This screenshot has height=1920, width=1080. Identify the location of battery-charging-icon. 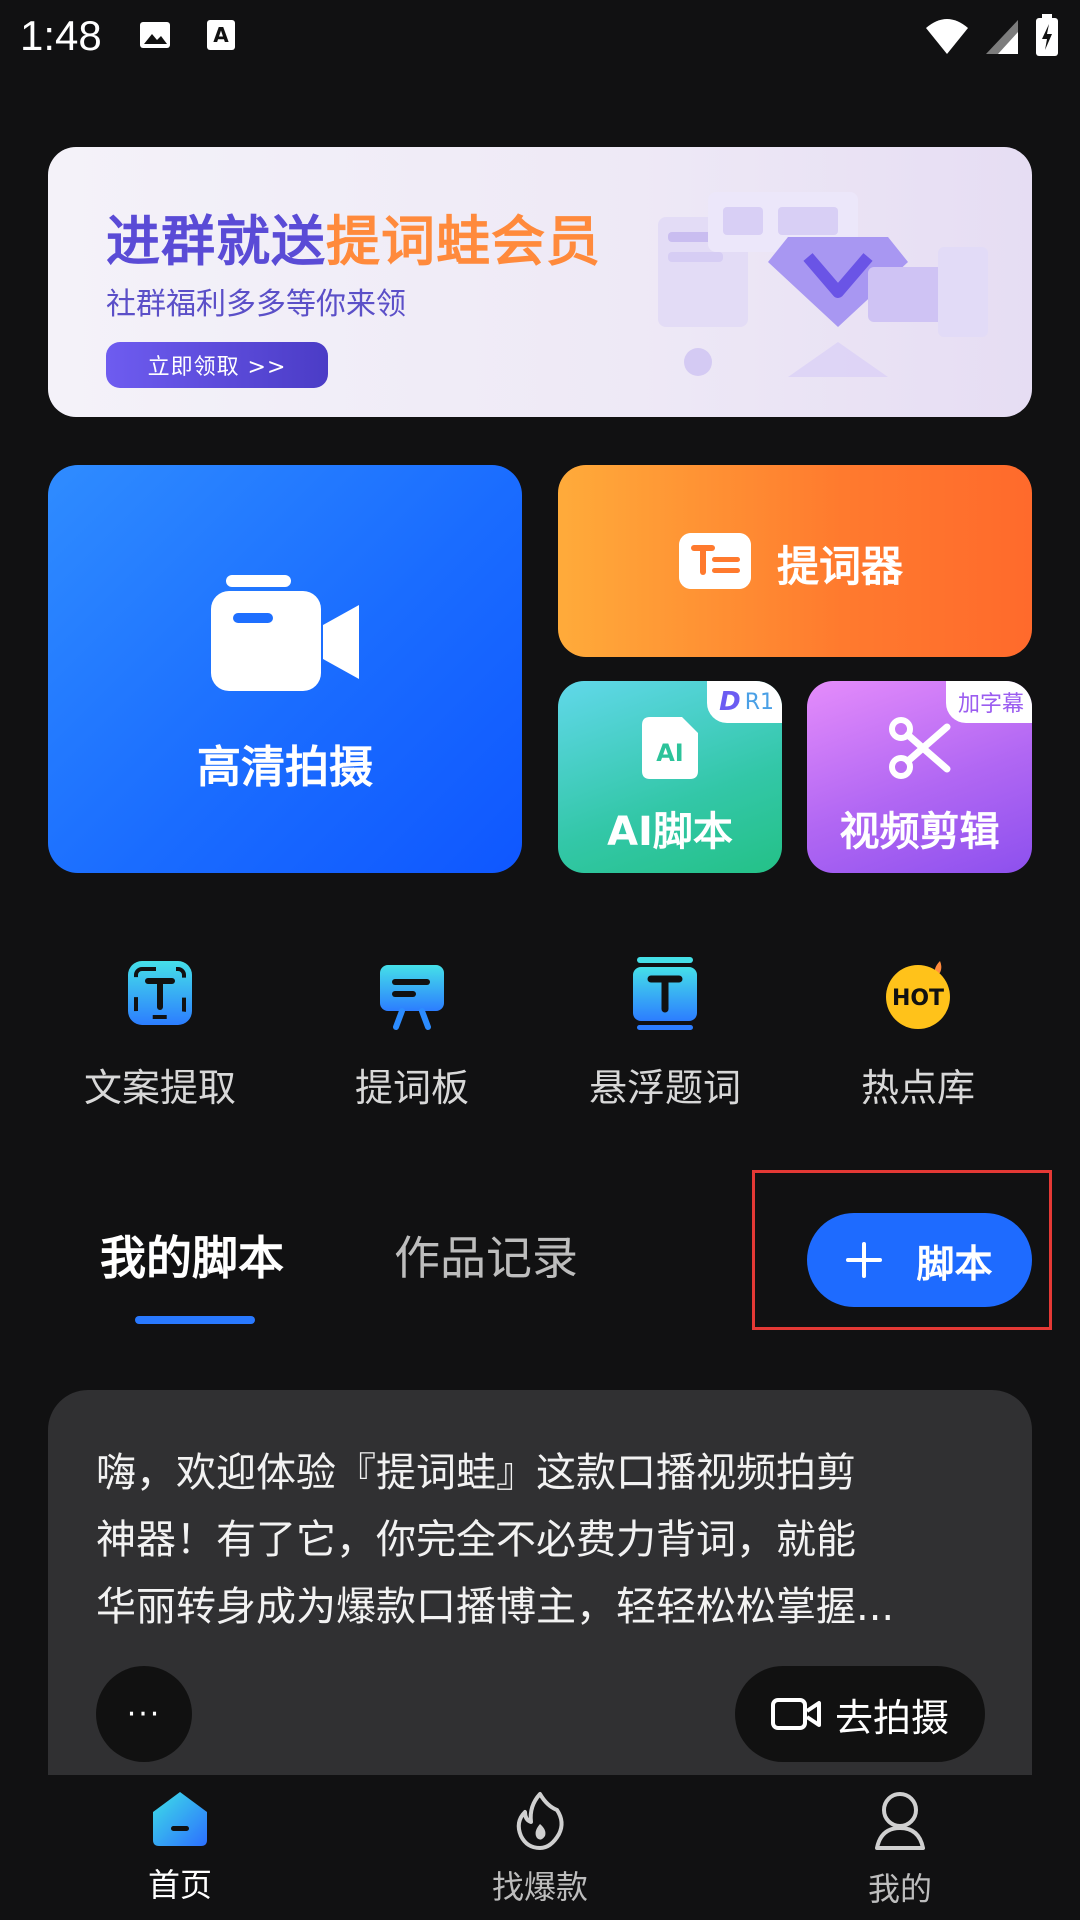
(1047, 35).